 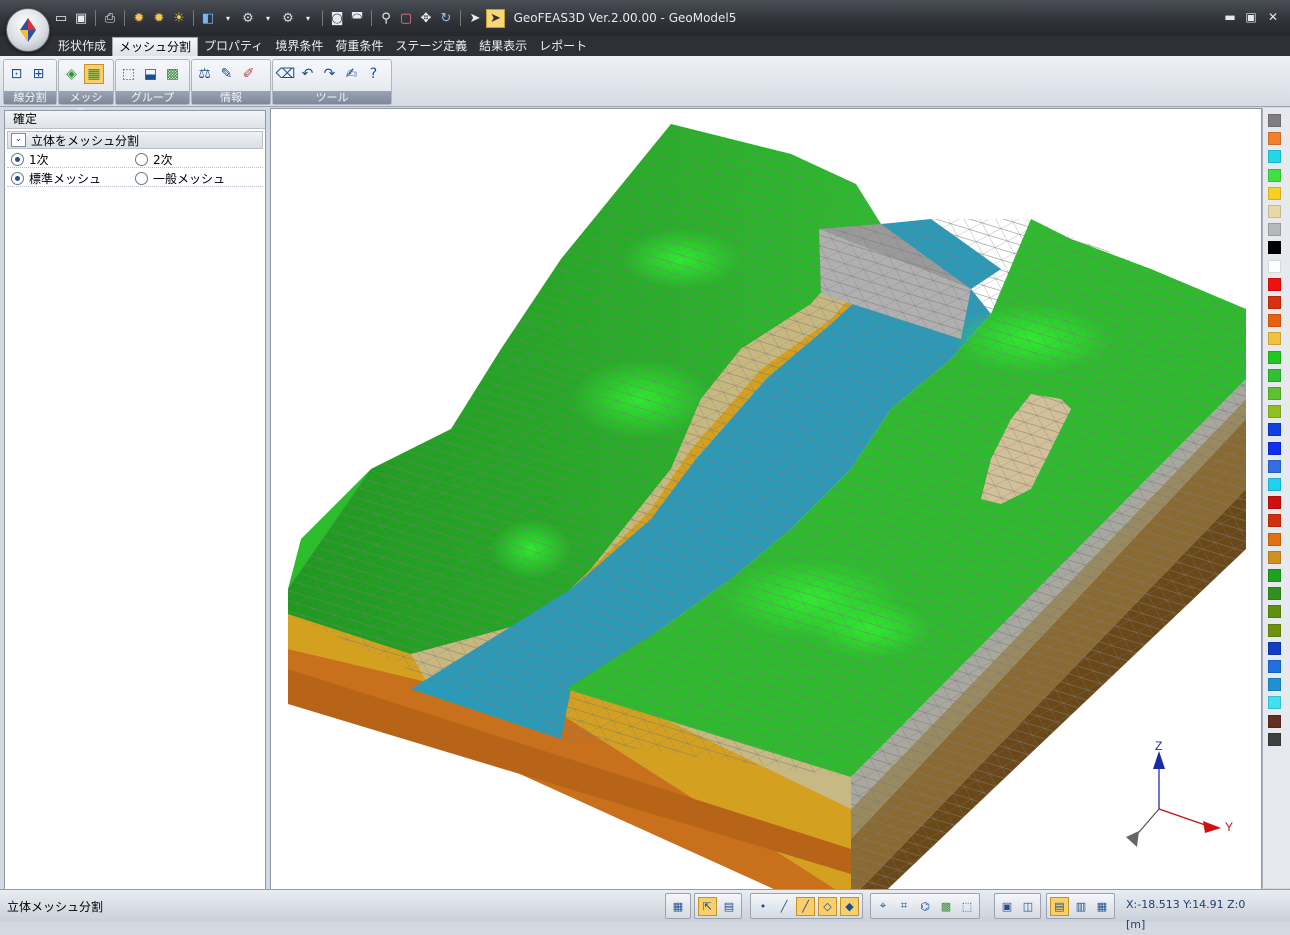 I want to click on general-mesh-label: 一般メッシュ, so click(x=189, y=179).